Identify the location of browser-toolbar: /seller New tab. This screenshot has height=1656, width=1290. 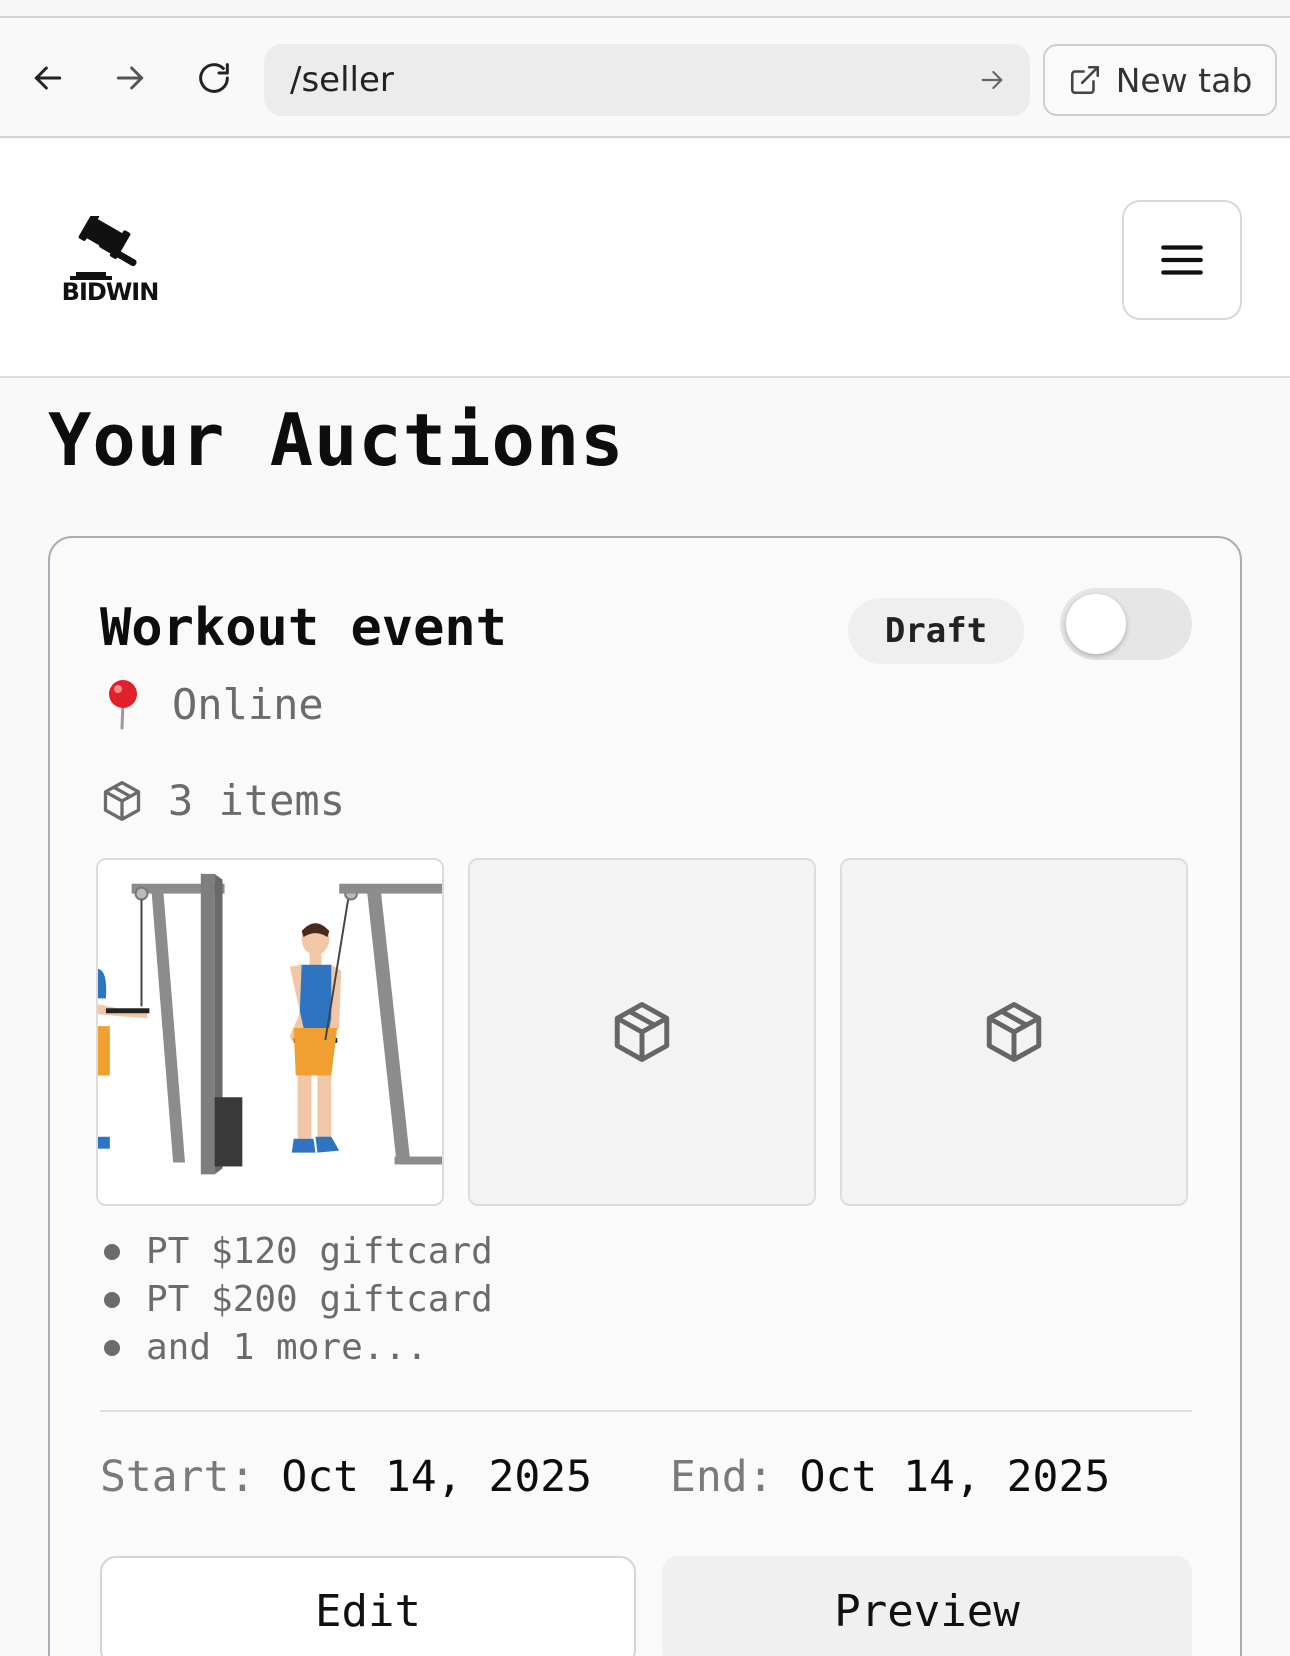
(645, 78).